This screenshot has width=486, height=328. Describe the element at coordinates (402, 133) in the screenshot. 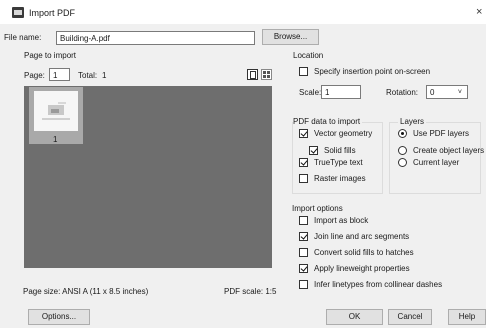

I see `use-pdf-layers-radio` at that location.